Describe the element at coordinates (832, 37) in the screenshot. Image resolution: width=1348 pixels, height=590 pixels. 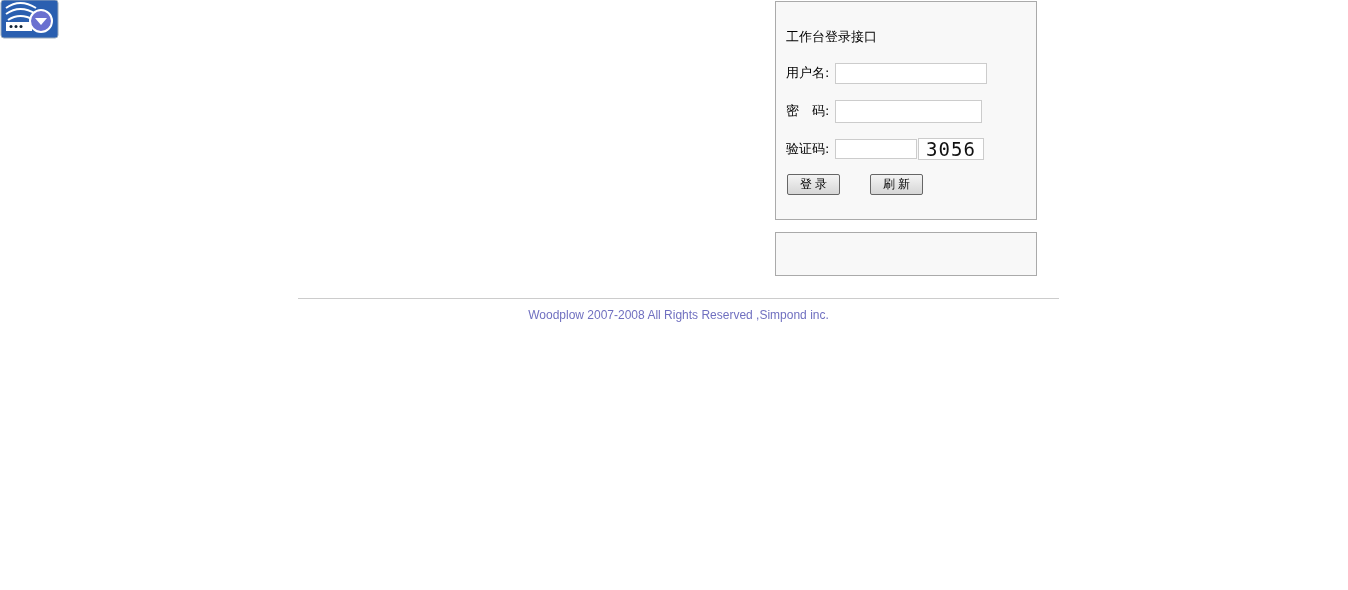
I see `panel-title: 工作台登录接口` at that location.